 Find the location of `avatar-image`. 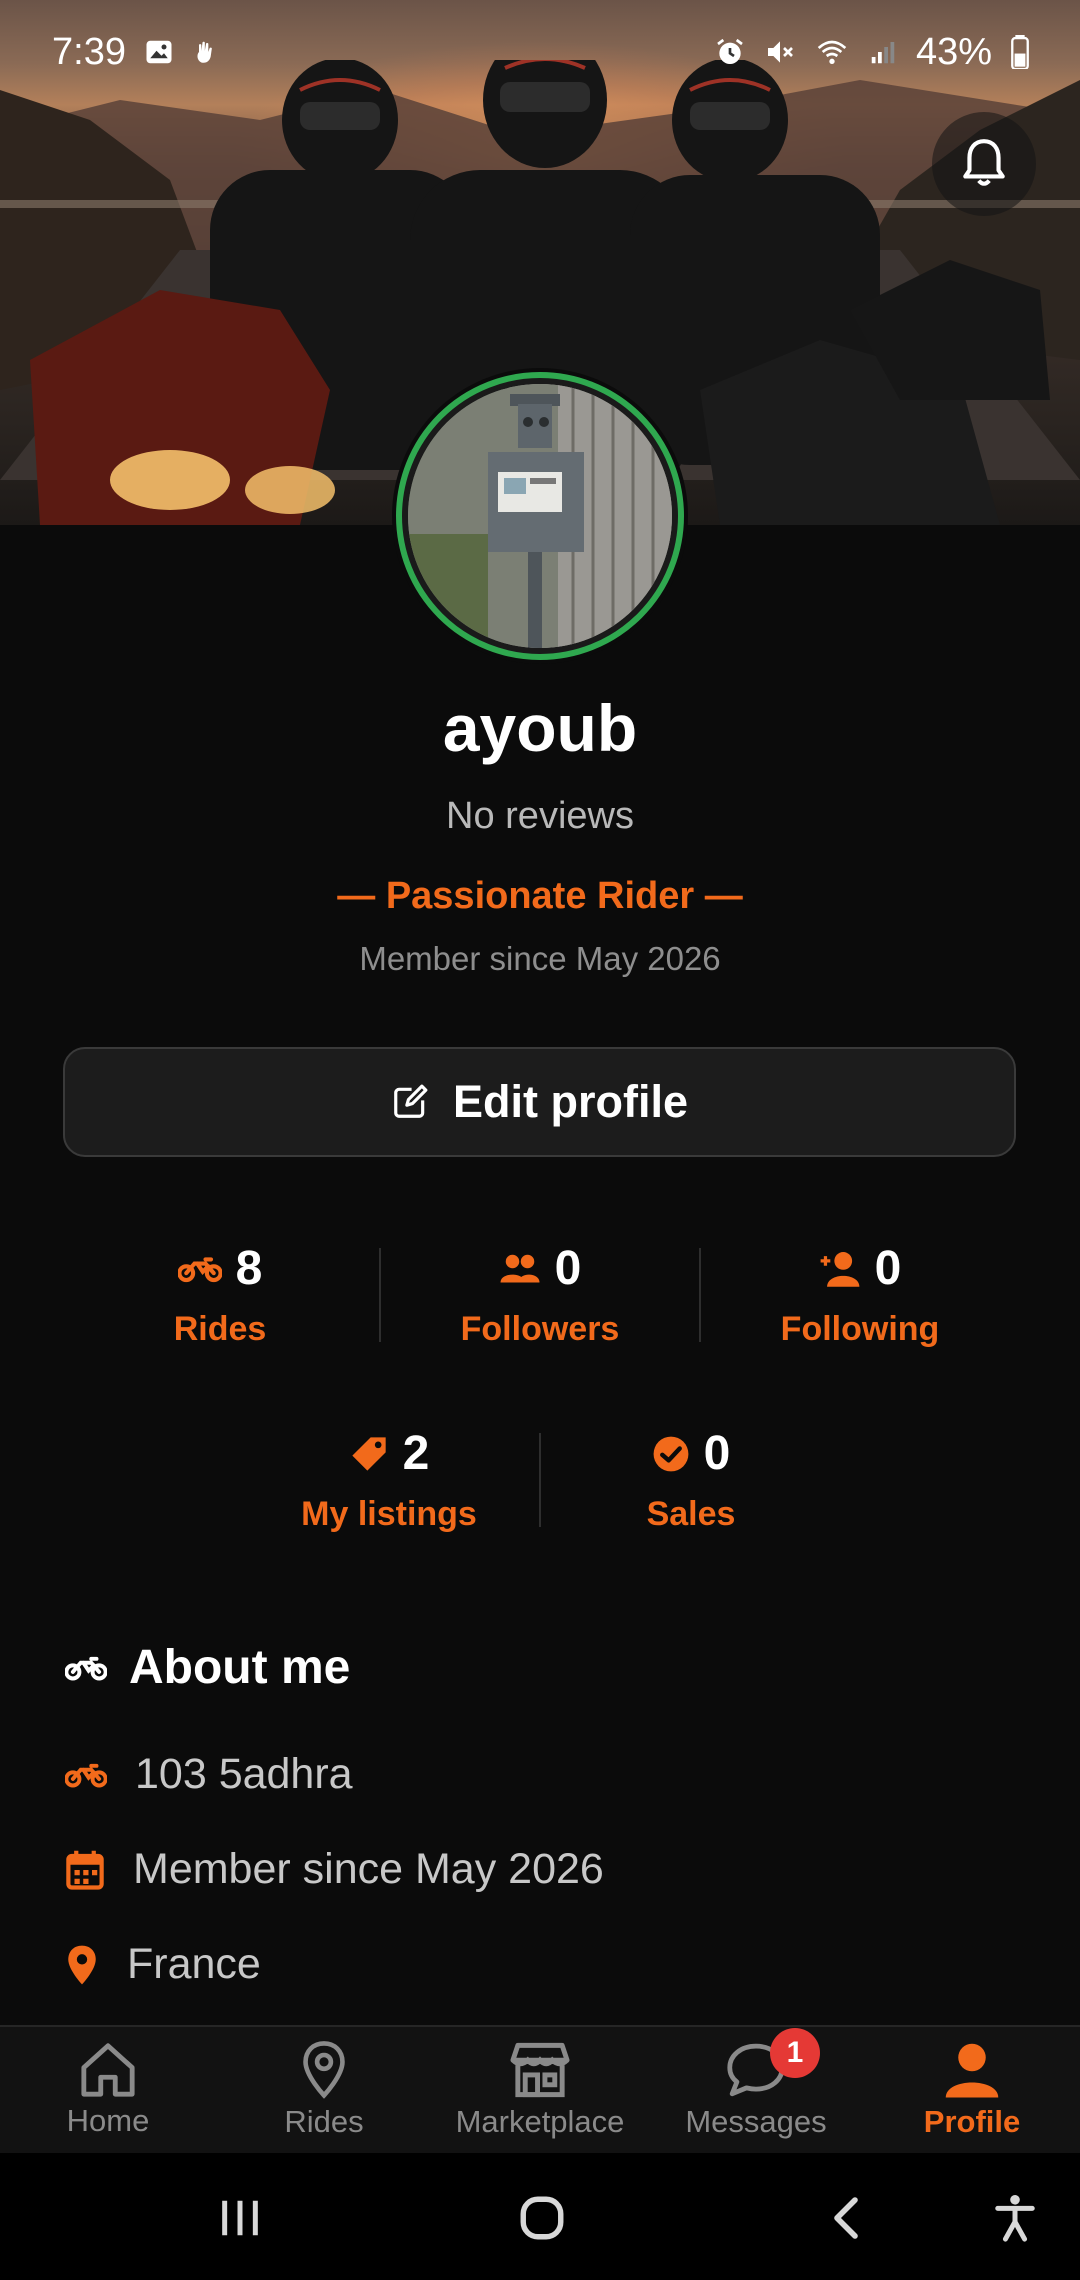

avatar-image is located at coordinates (540, 516).